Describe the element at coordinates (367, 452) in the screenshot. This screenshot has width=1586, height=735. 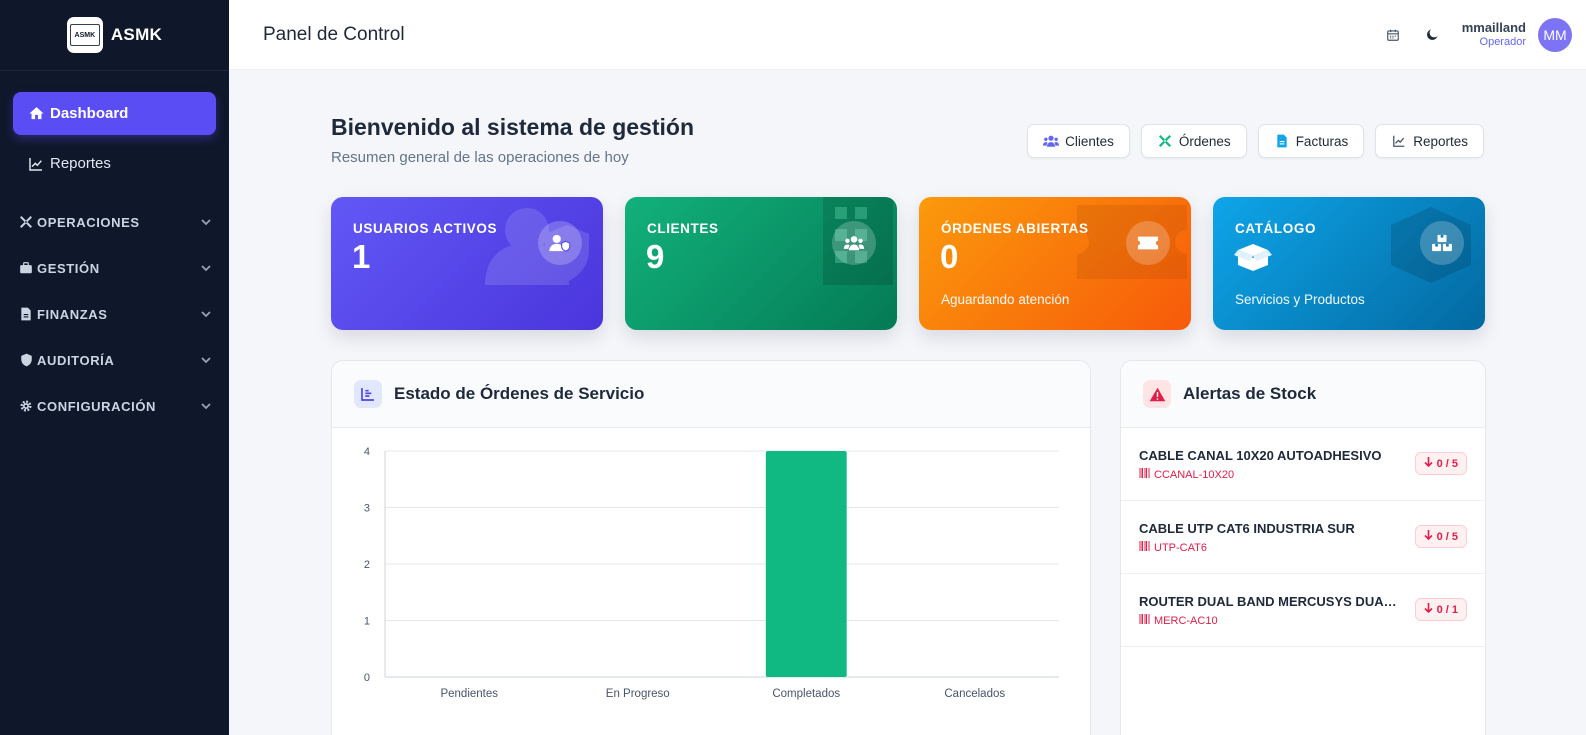
I see `y-tick-label: 4` at that location.